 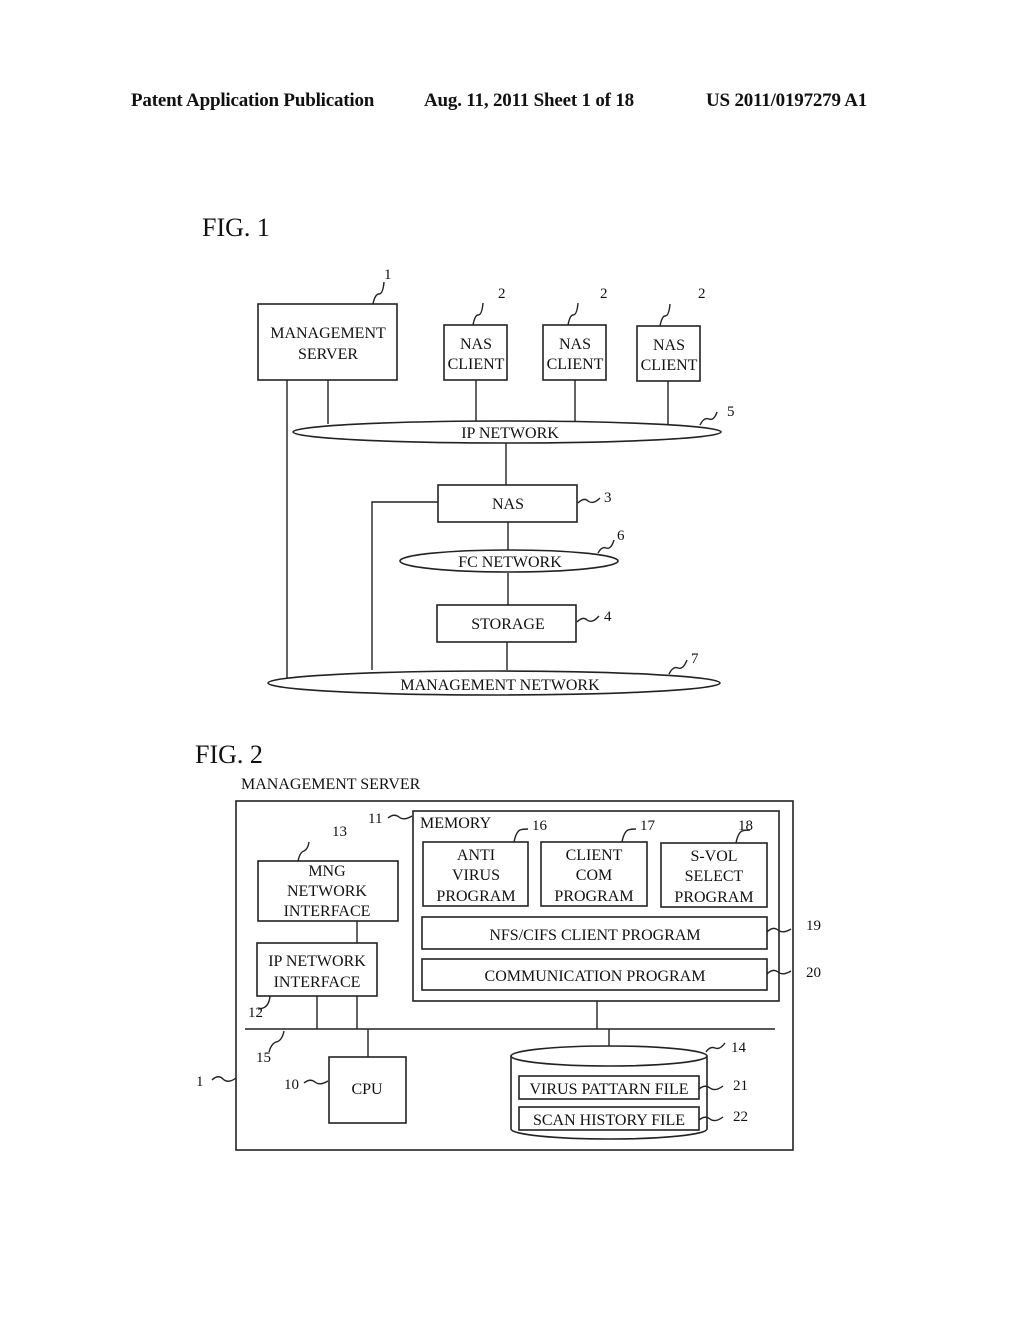 I want to click on ref-18: 18, so click(x=745, y=826).